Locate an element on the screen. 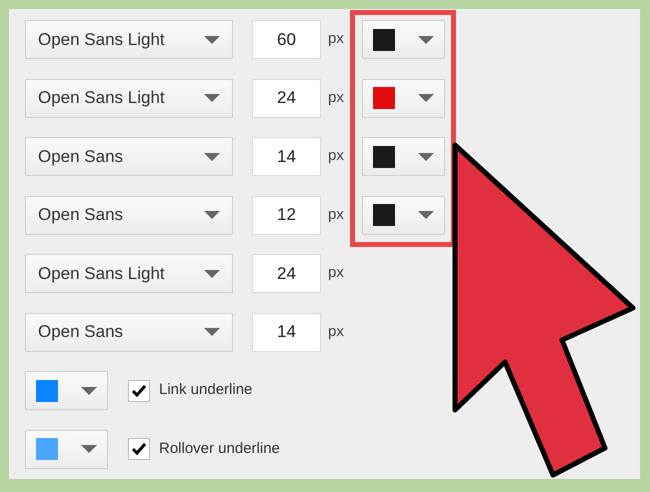  size-field: 12 is located at coordinates (286, 215).